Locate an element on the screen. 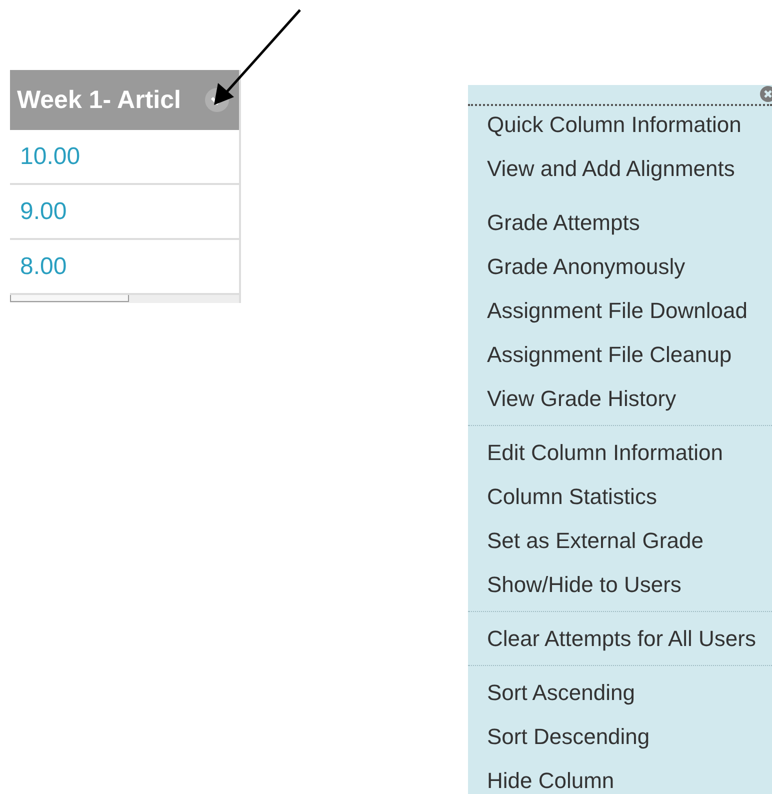  close-icon is located at coordinates (766, 94).